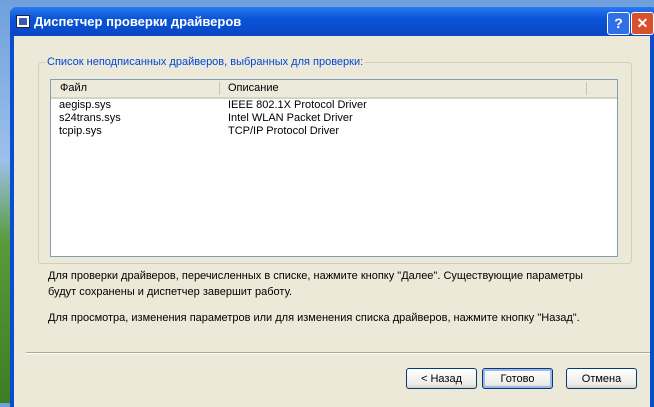 The width and height of the screenshot is (654, 407). What do you see at coordinates (73, 88) in the screenshot?
I see `column-header-file: Файл` at bounding box center [73, 88].